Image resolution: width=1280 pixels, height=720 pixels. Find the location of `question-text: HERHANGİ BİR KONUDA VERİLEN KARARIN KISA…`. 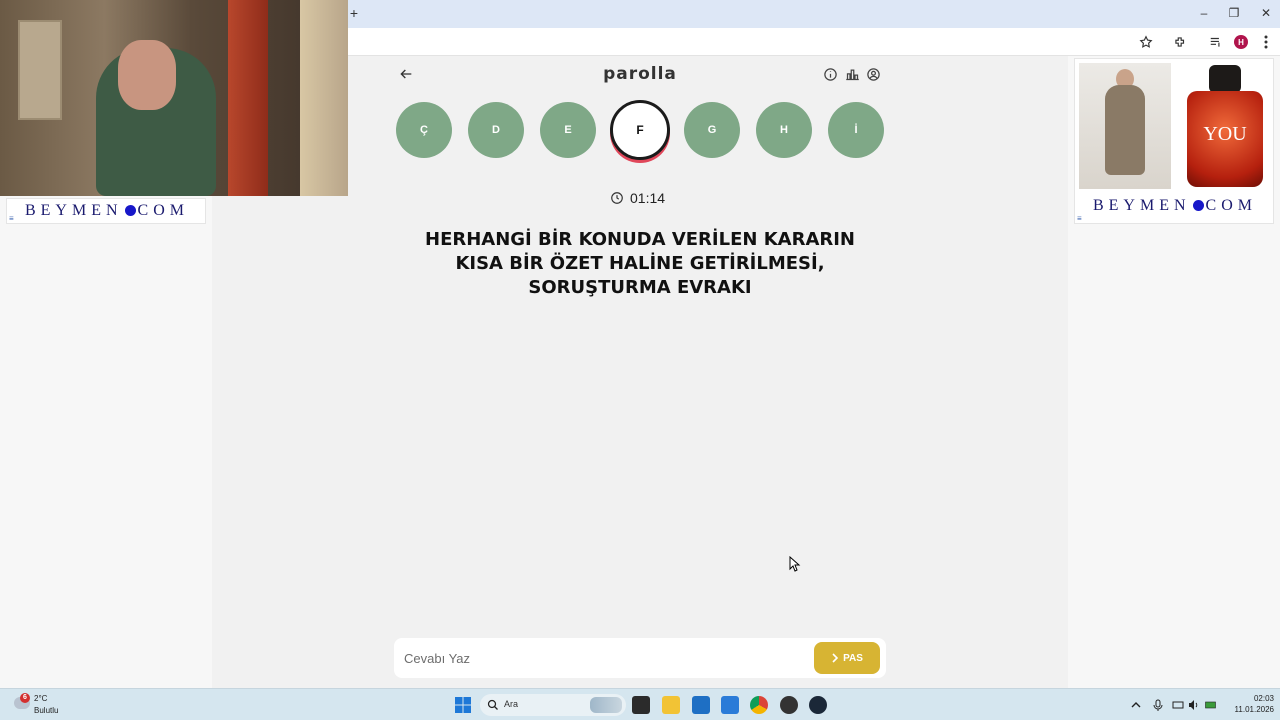

question-text: HERHANGİ BİR KONUDA VERİLEN KARARIN KISA… is located at coordinates (640, 263).